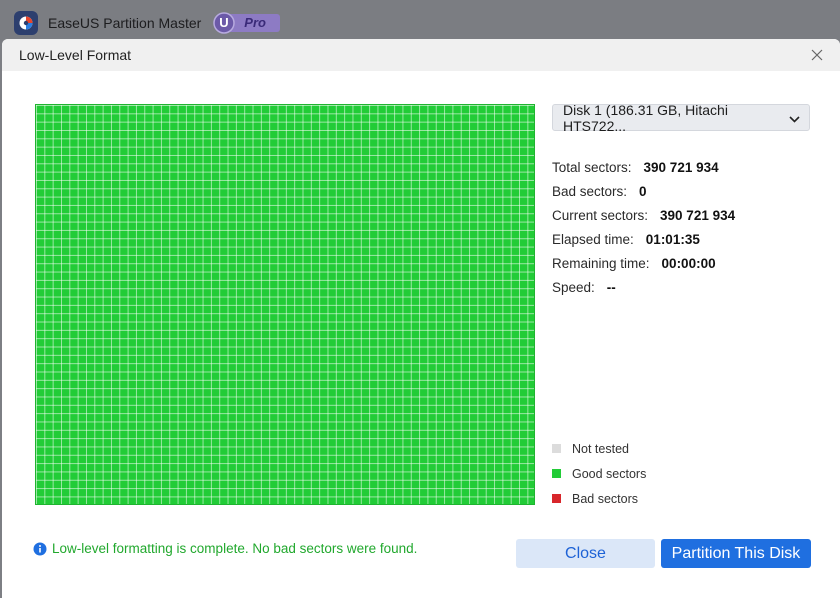 The image size is (840, 598). Describe the element at coordinates (672, 239) in the screenshot. I see `stat-value: 01:01:35` at that location.